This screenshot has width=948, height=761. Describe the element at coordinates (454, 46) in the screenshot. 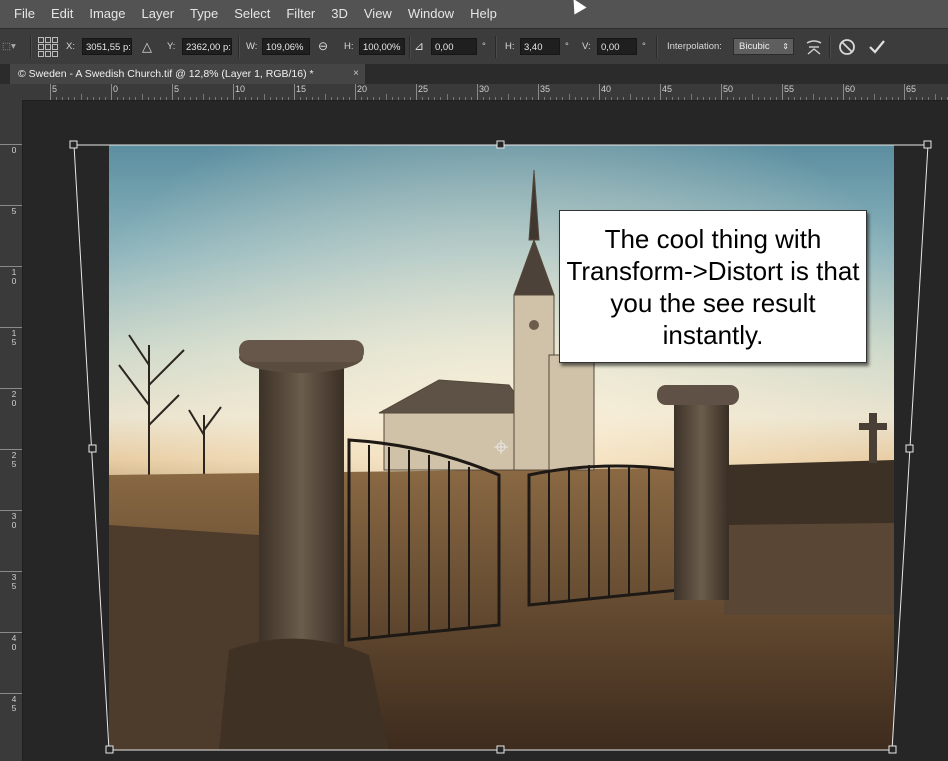

I see `rotate-angle-field: 0,00` at that location.